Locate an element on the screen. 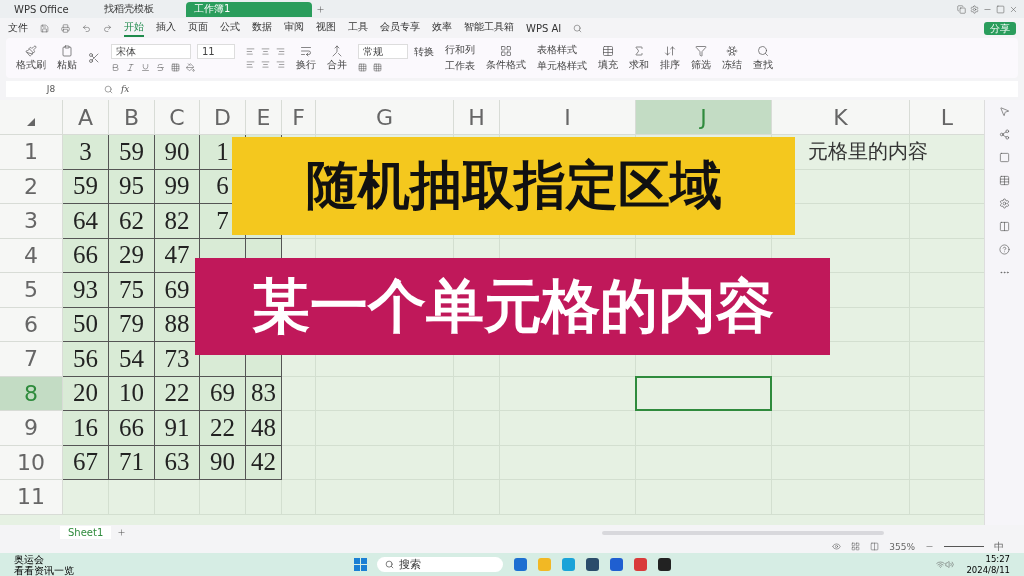 The image size is (1024, 576). row-header: 3 is located at coordinates (31, 221).